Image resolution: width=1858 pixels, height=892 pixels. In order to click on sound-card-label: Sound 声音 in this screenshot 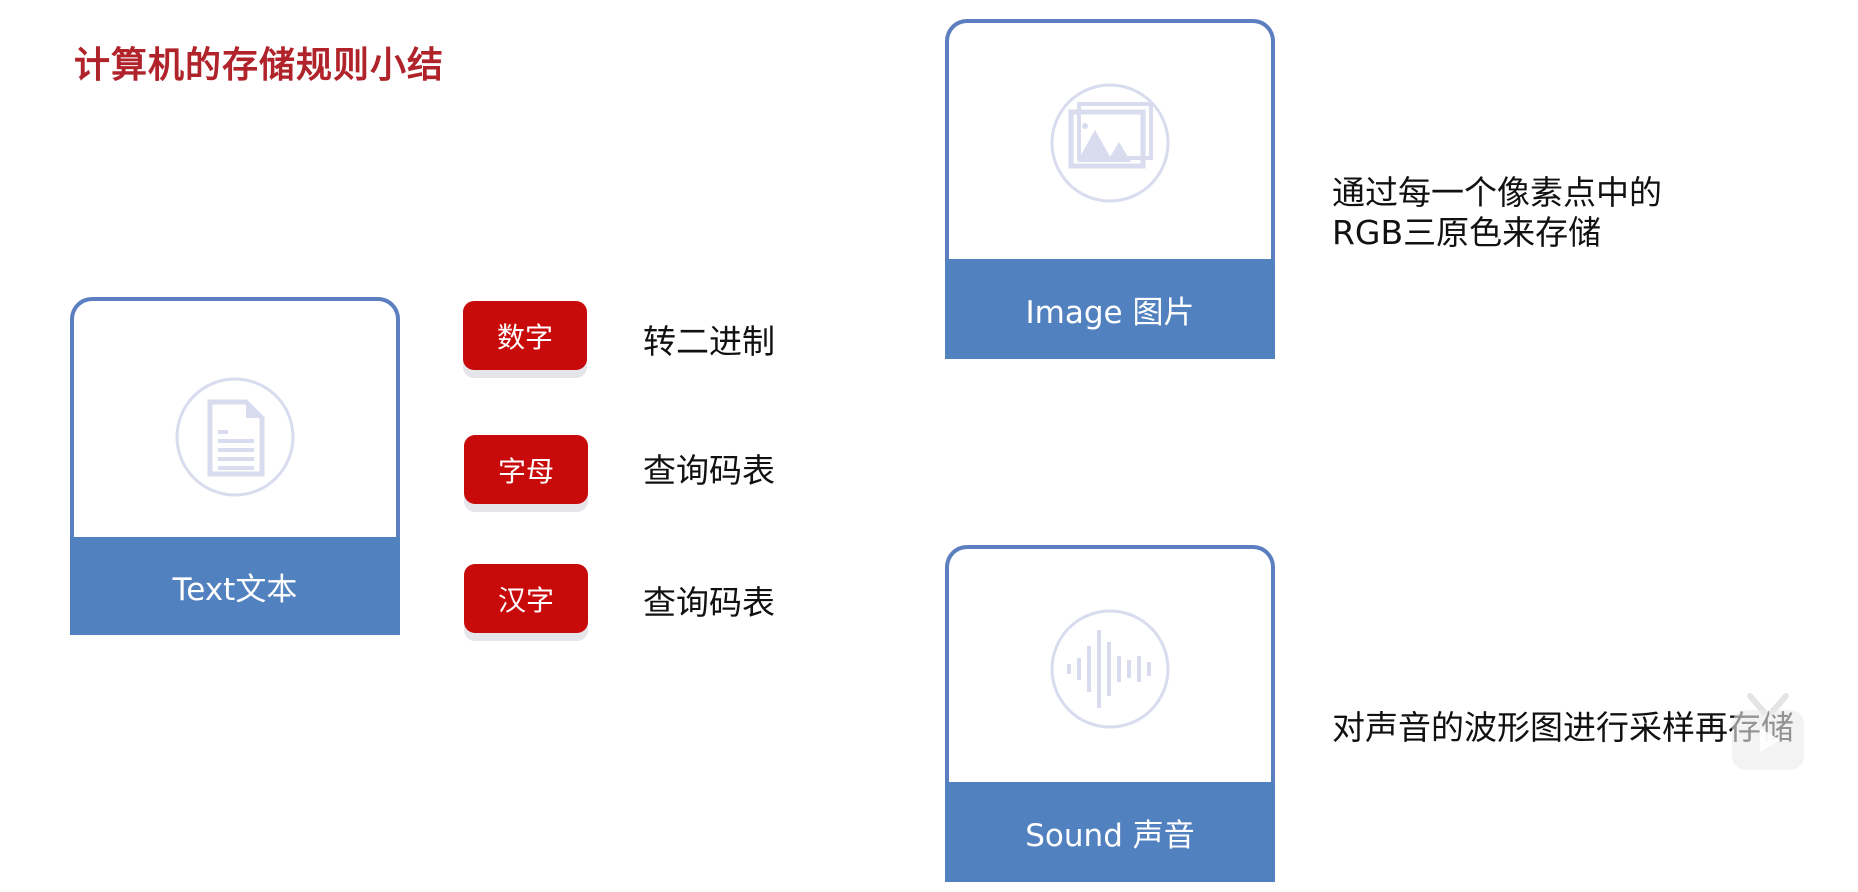, I will do `click(1110, 832)`.